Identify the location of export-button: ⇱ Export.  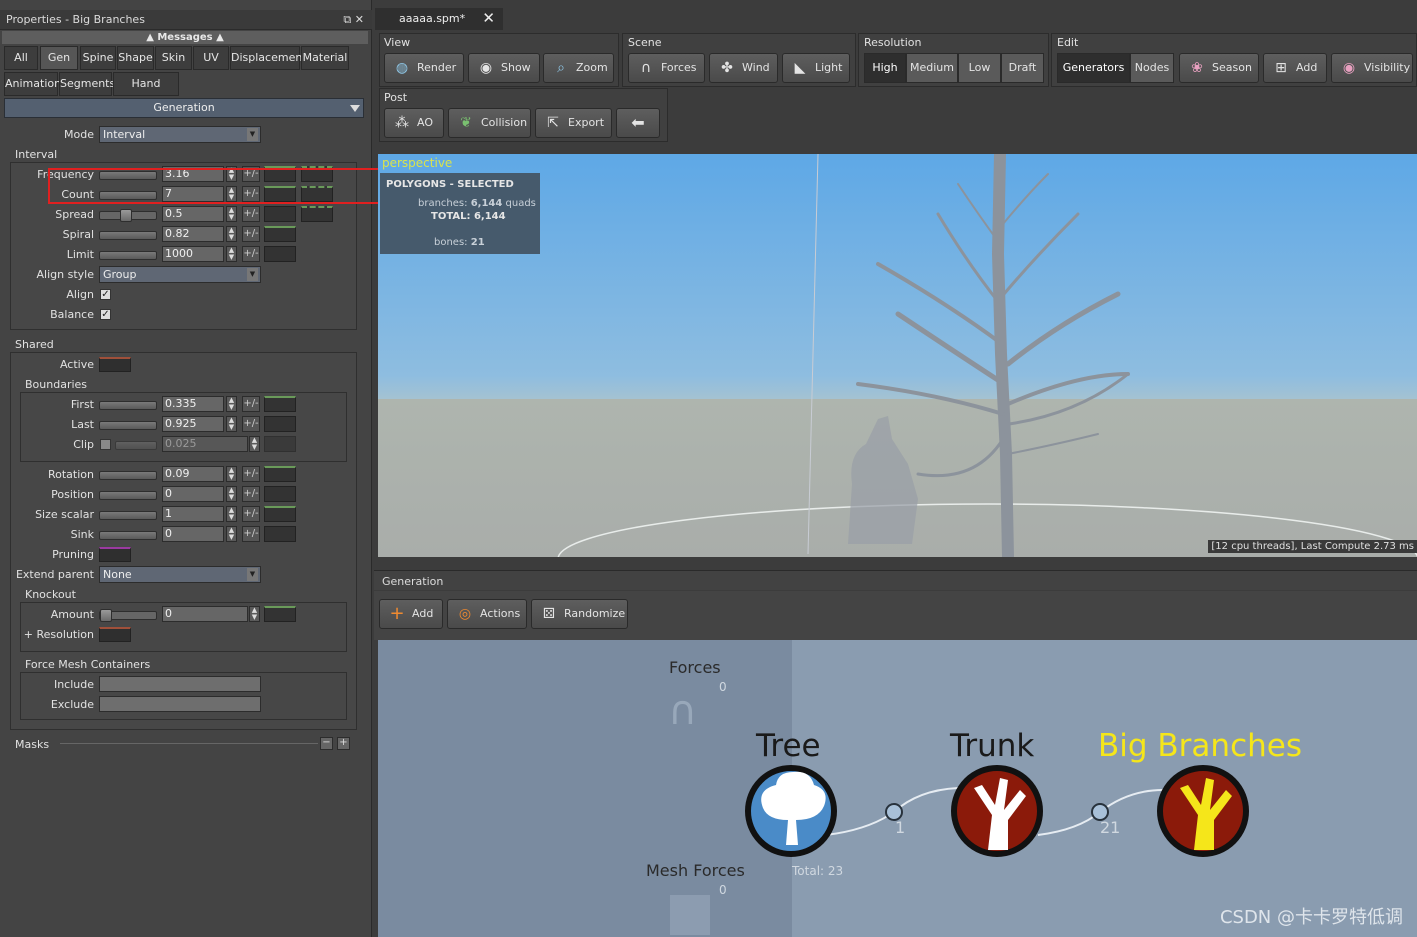
(573, 123).